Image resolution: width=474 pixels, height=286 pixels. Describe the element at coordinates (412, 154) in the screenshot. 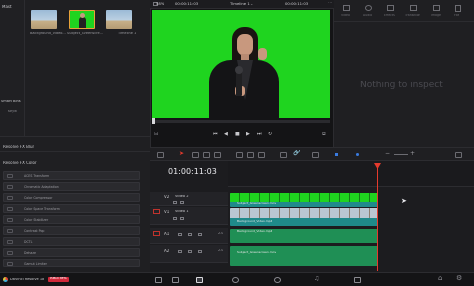

I see `zoom-in-icon: +` at that location.